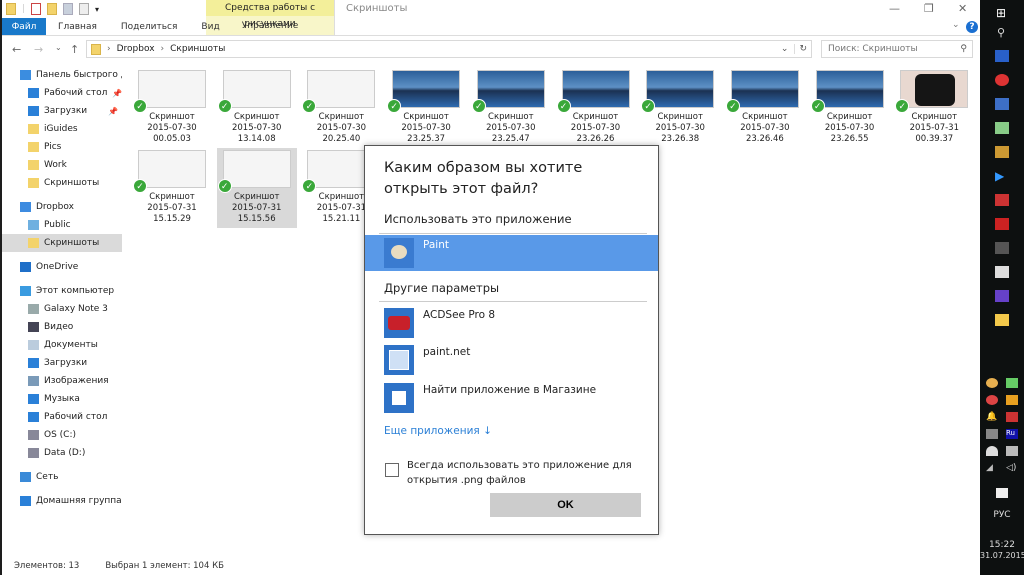 The height and width of the screenshot is (575, 1024). What do you see at coordinates (36, 9) in the screenshot?
I see `properties-icon` at bounding box center [36, 9].